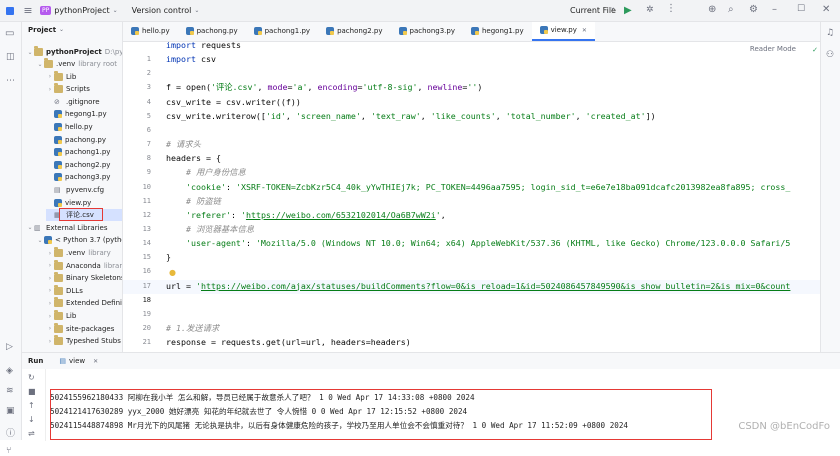 This screenshot has height=456, width=840. I want to click on tree-item: ›Binary Skeletons, so click(84, 278).